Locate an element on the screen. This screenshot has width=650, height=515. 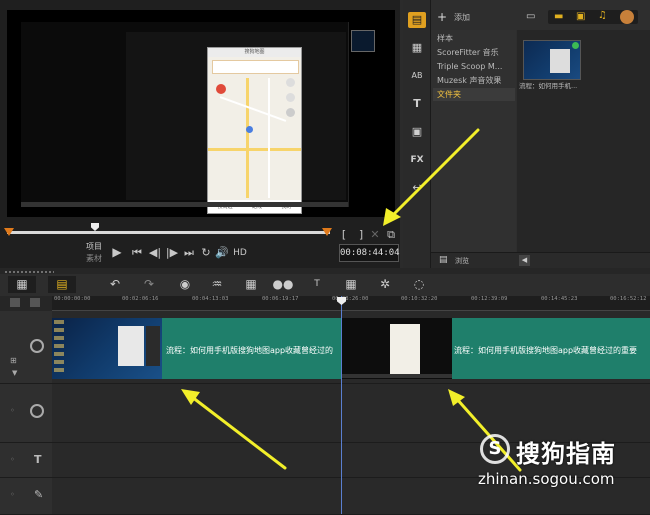
watermark-url: zhinan.sogou.com is located at coordinates (546, 479).